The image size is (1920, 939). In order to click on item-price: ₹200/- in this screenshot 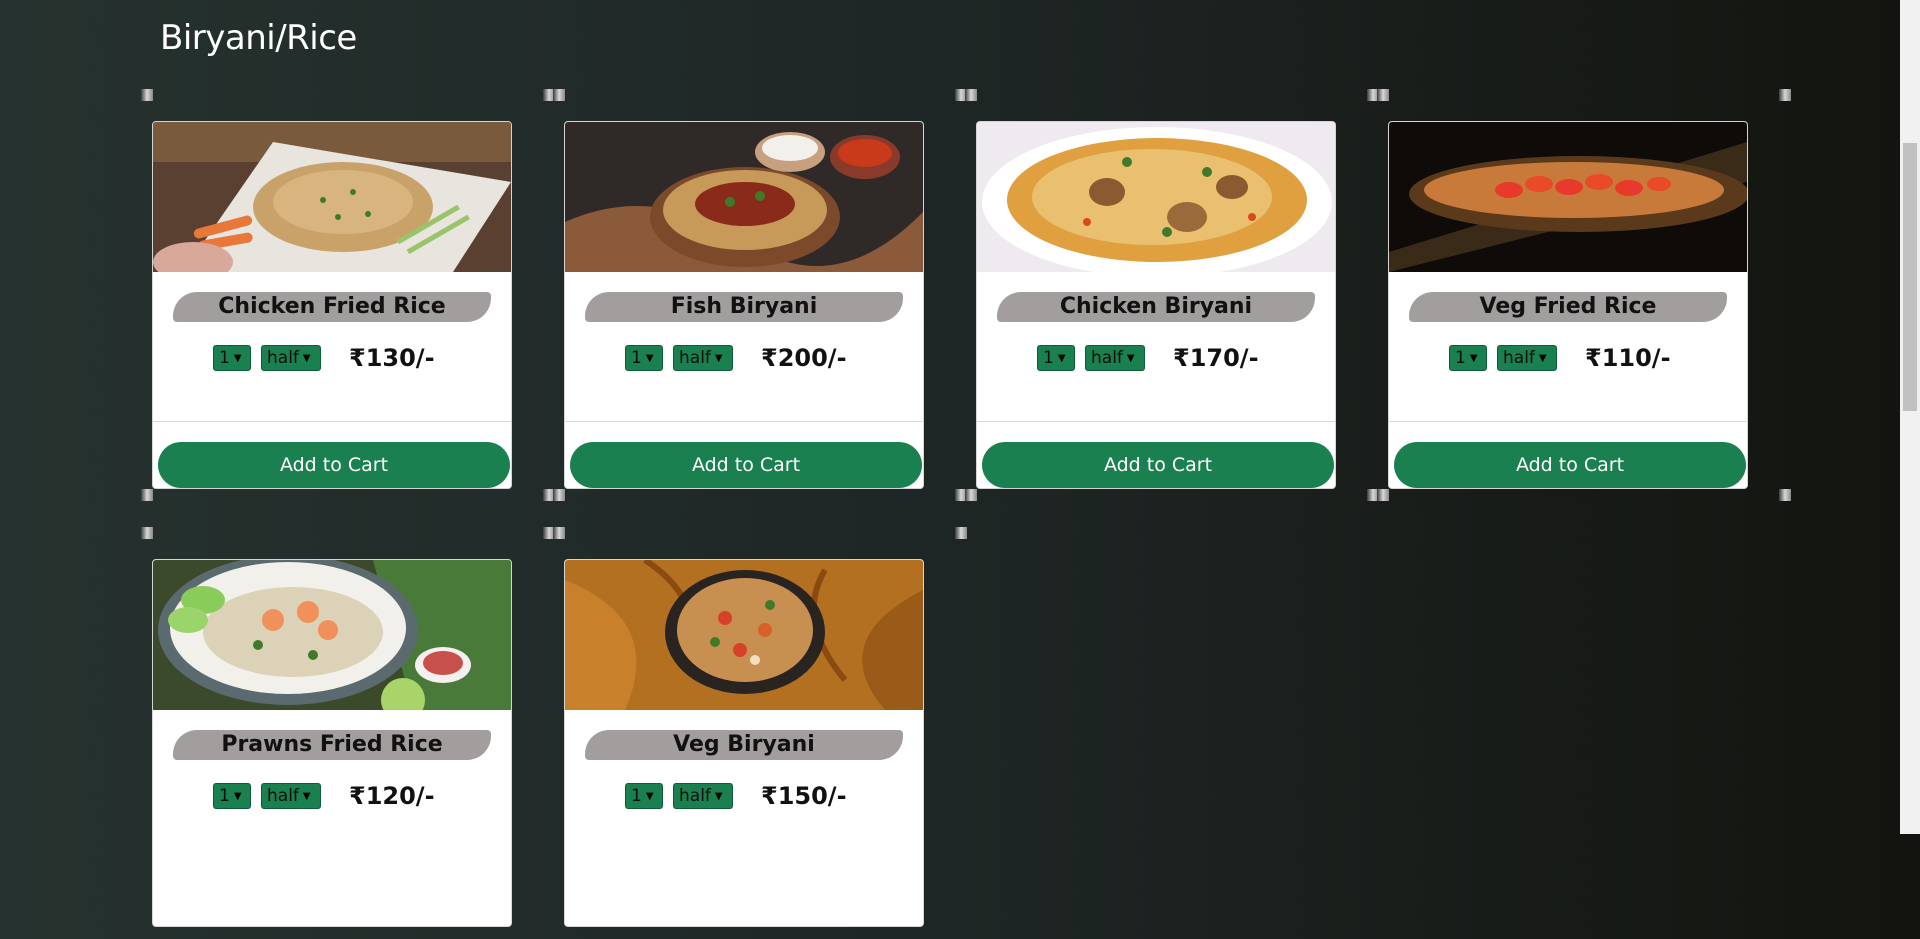, I will do `click(804, 358)`.